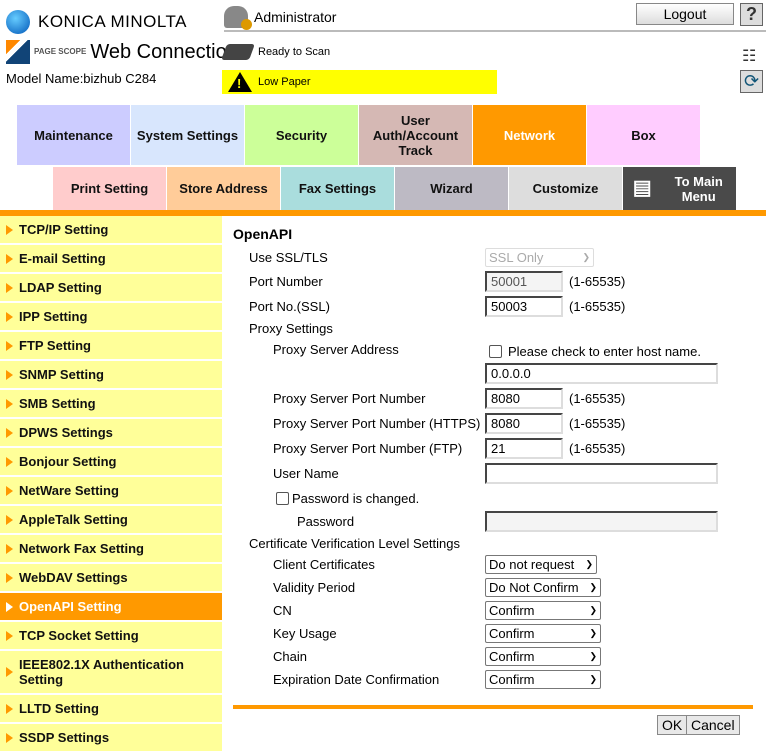  I want to click on sidebar-item-smb-setting: SMB Setting, so click(111, 404).